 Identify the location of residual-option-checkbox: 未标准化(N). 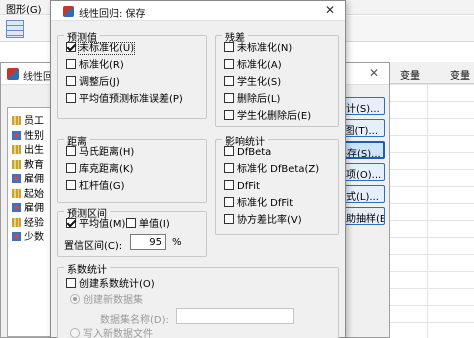
(258, 48).